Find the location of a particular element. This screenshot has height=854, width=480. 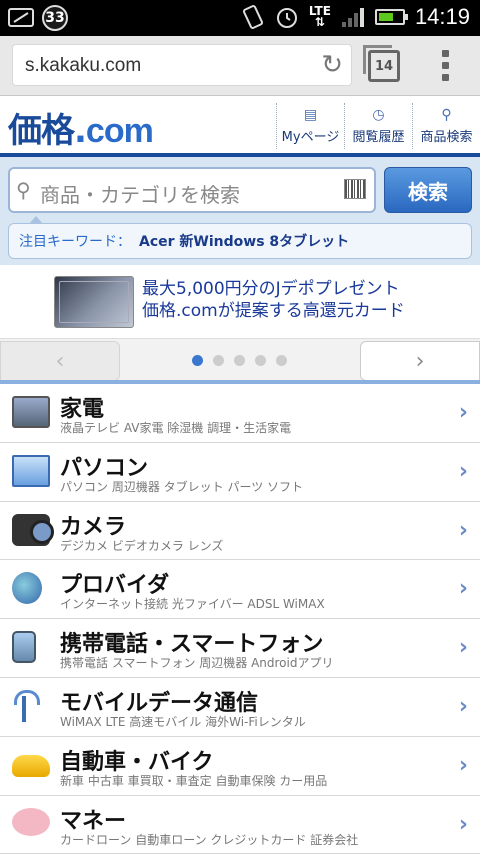

camera-icon is located at coordinates (33, 529).